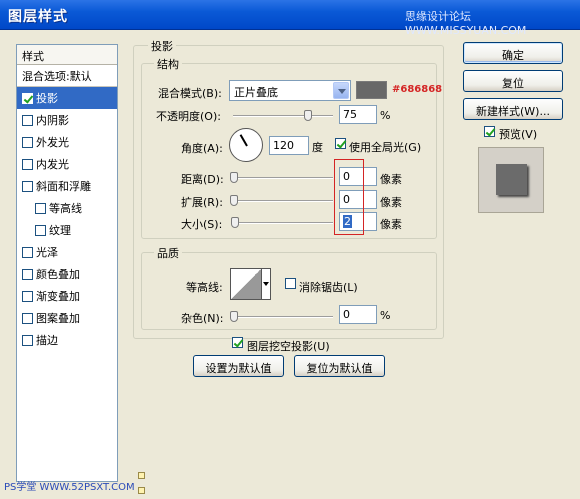 Image resolution: width=580 pixels, height=499 pixels. I want to click on style-item-label: 等高线, so click(65, 208).